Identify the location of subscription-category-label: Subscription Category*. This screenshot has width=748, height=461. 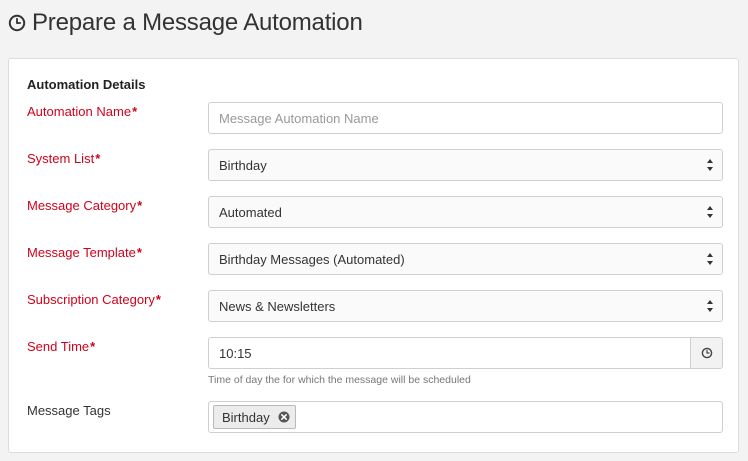
(94, 299).